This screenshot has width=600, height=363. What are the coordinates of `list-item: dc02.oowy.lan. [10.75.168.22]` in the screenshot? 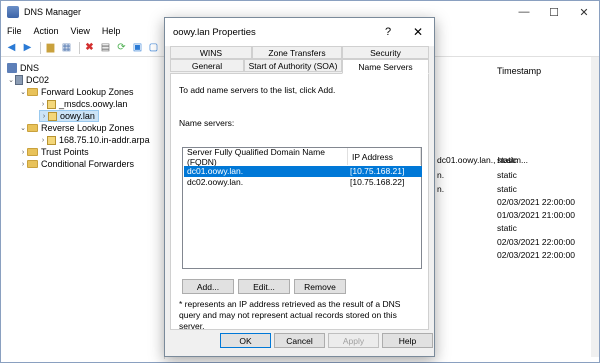 It's located at (303, 182).